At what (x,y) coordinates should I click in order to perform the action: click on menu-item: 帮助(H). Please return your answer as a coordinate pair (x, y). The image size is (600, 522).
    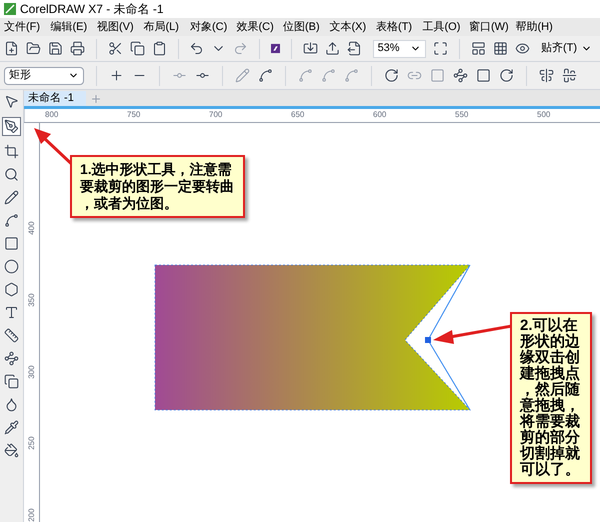
    Looking at the image, I should click on (539, 27).